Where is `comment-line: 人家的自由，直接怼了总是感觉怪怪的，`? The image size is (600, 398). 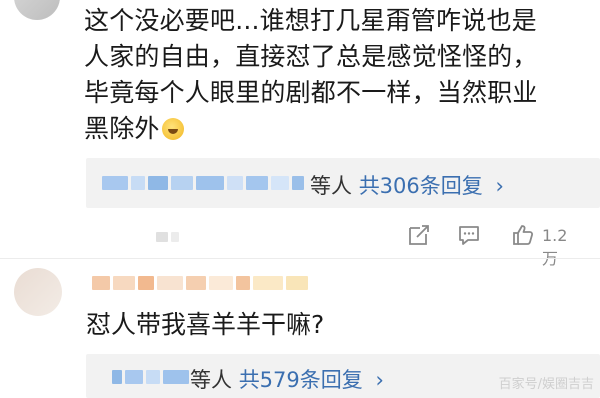
comment-line: 人家的自由，直接怼了总是感觉怪怪的， is located at coordinates (311, 56).